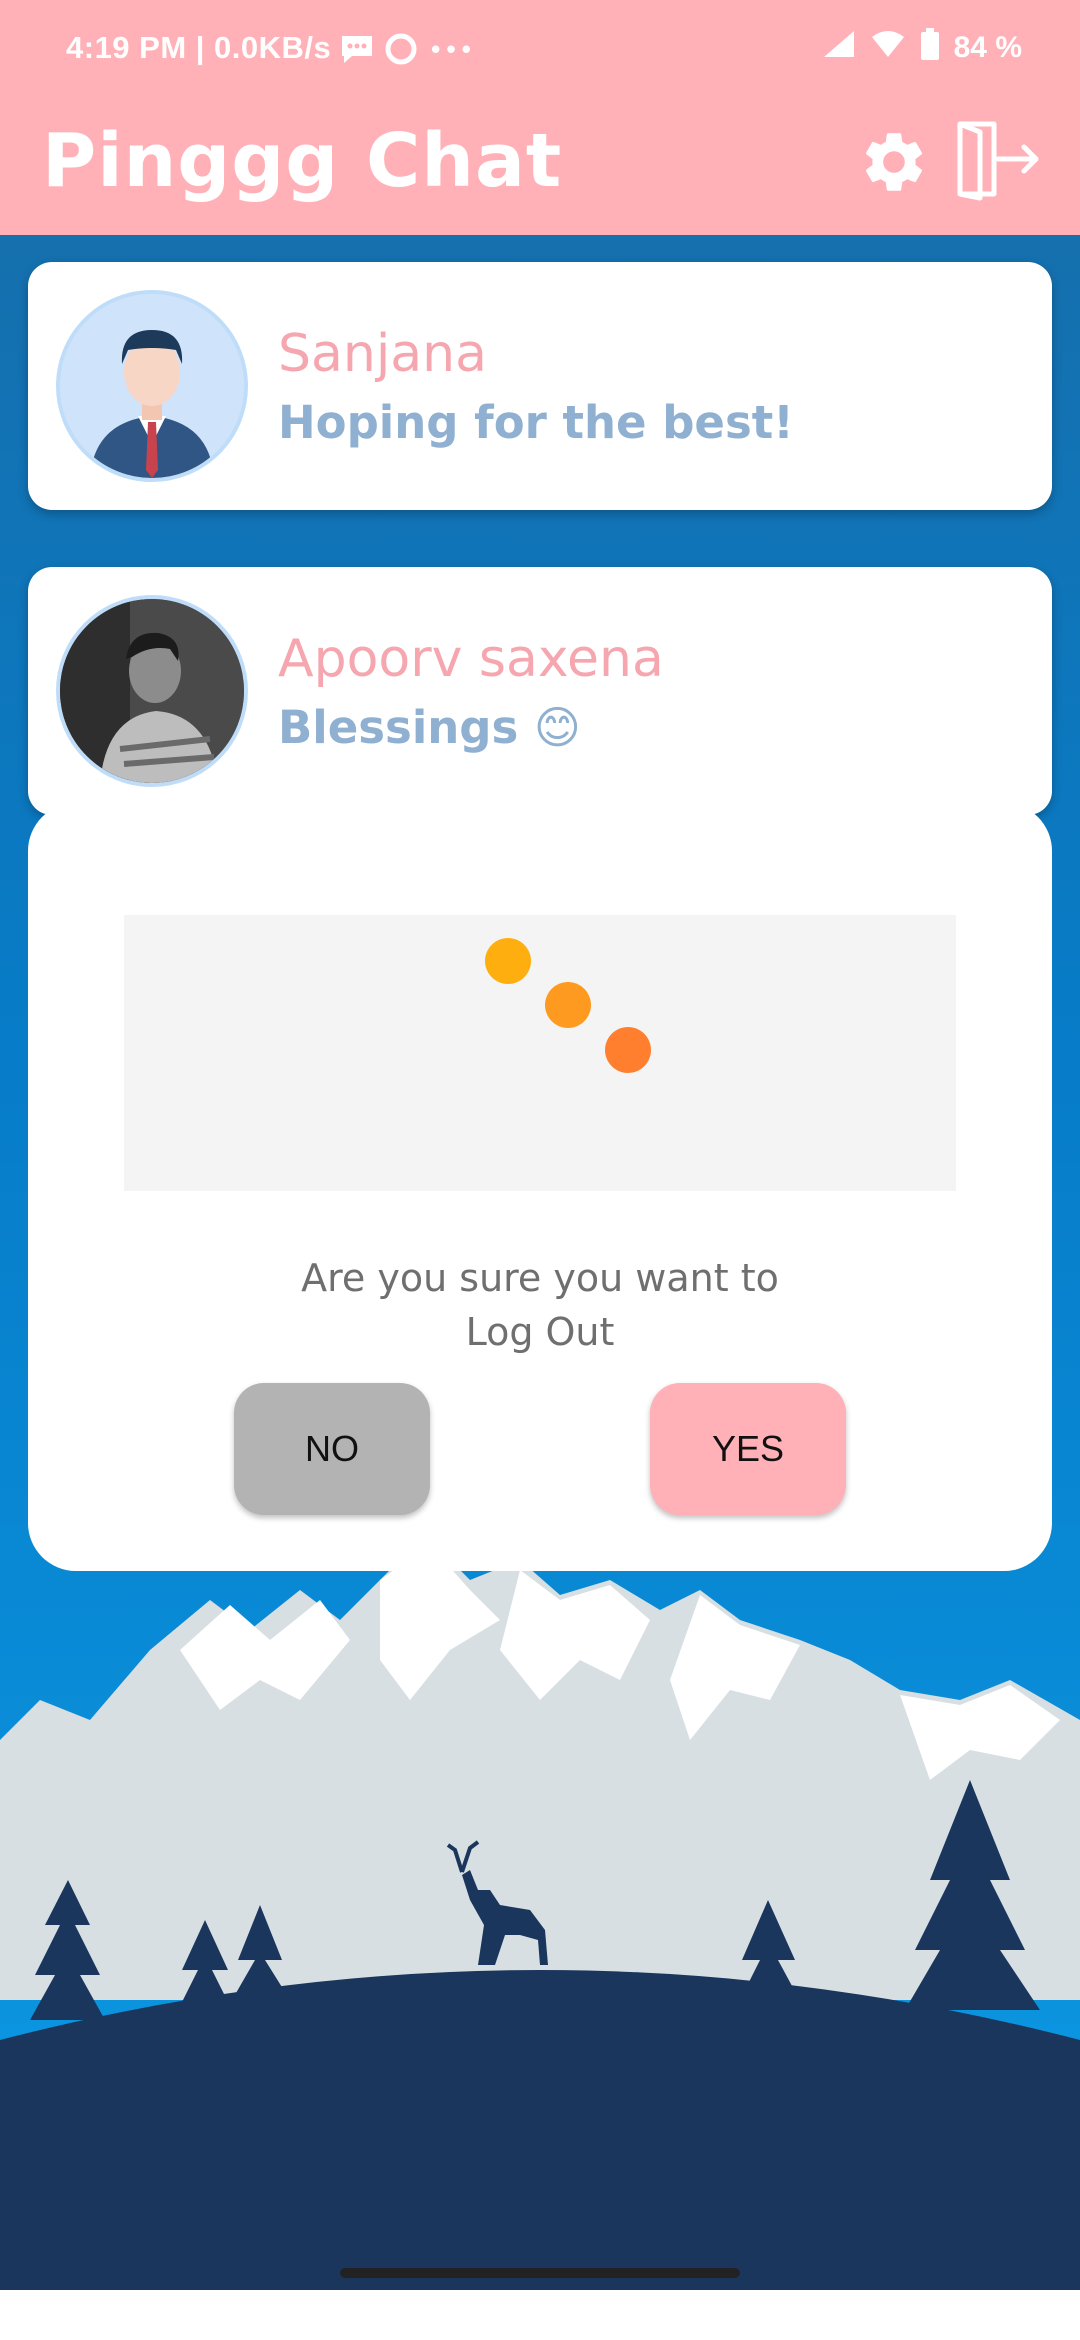 The height and width of the screenshot is (2340, 1080). I want to click on logout-icon, so click(997, 161).